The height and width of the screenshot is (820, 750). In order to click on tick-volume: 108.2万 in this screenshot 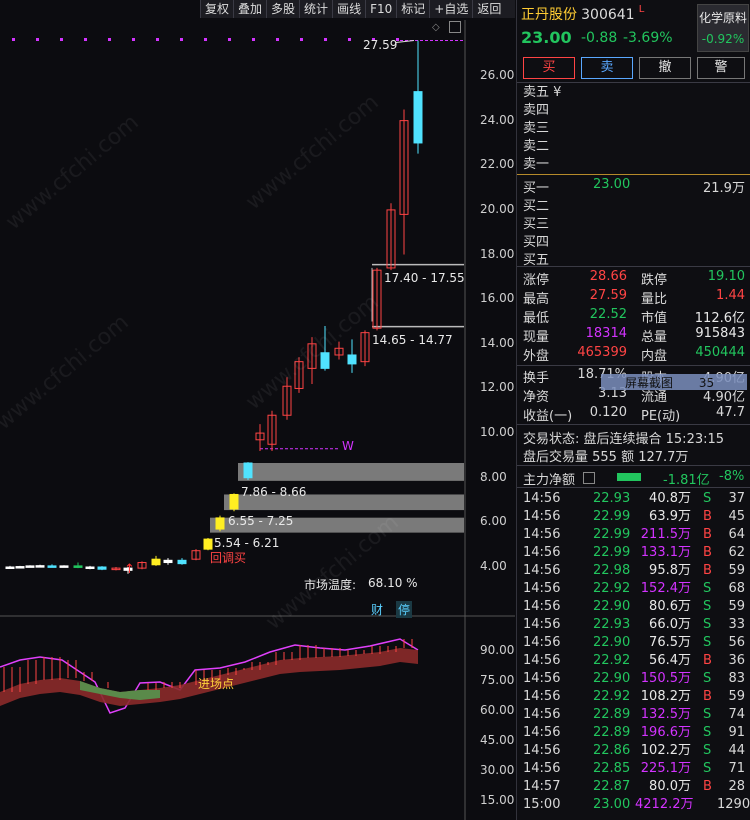, I will do `click(665, 696)`.